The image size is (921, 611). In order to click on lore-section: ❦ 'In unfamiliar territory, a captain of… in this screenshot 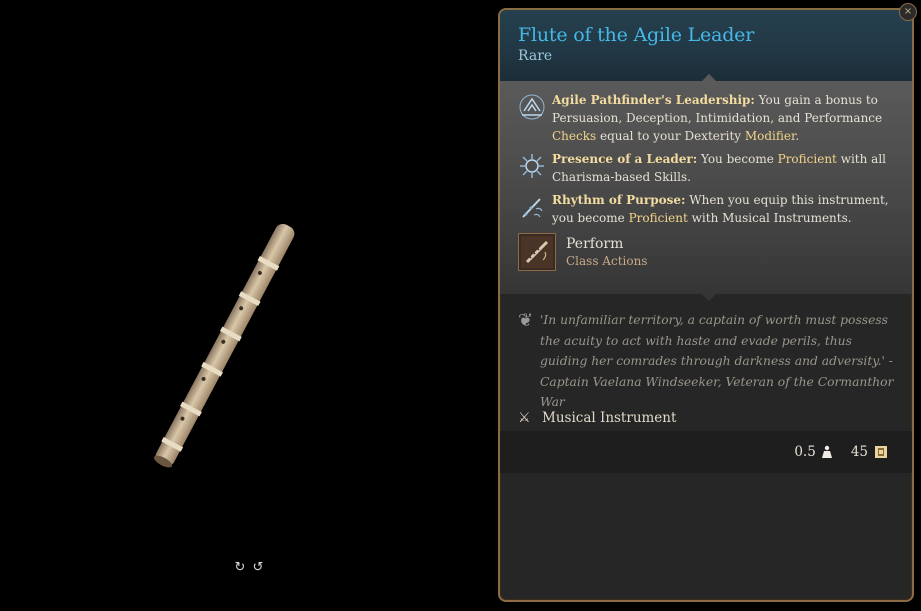, I will do `click(706, 351)`.